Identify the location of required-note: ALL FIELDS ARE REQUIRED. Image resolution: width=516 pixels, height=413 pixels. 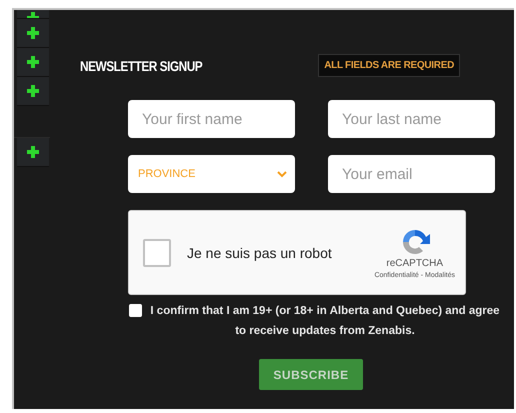
(389, 65).